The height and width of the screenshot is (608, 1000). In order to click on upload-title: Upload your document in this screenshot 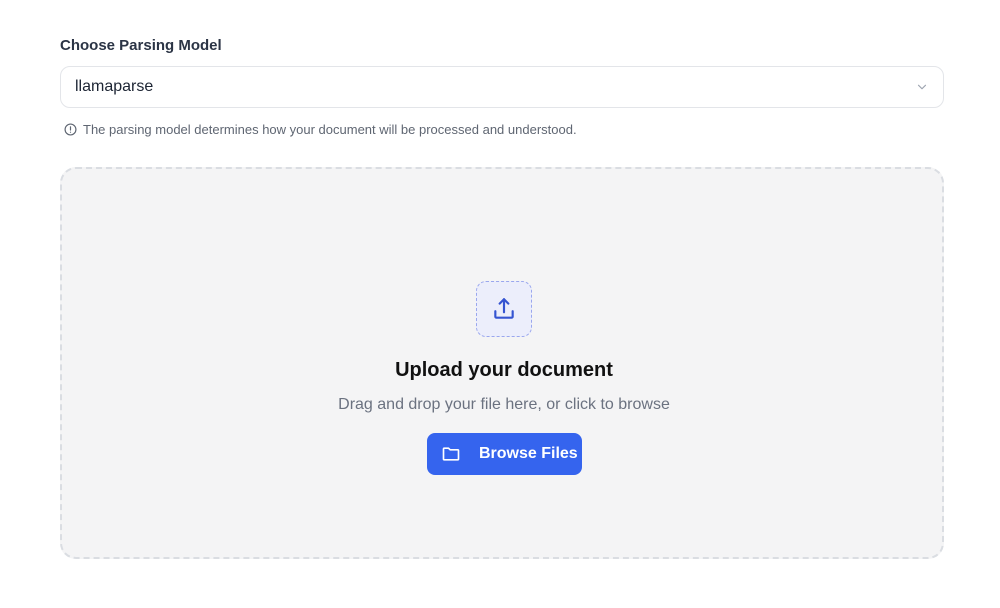, I will do `click(504, 370)`.